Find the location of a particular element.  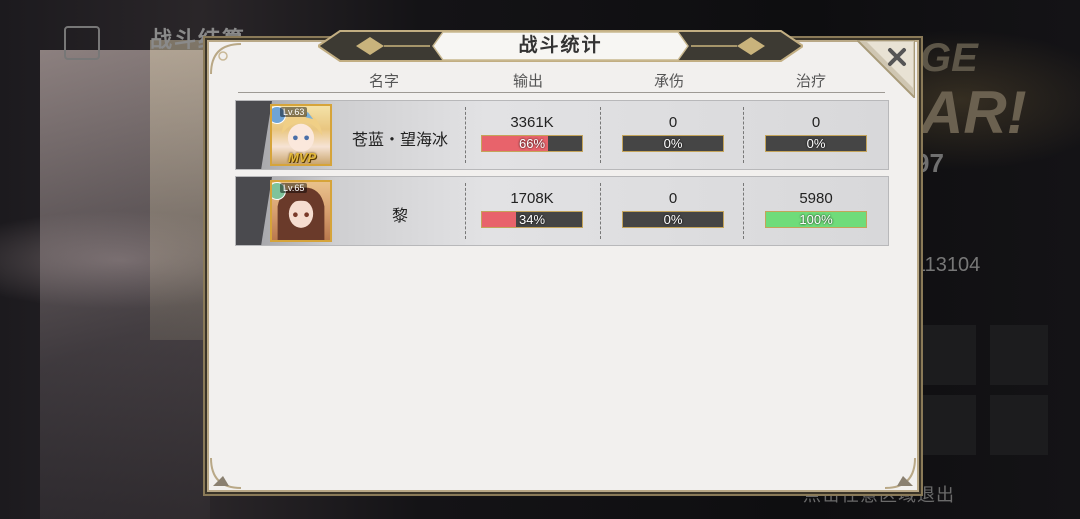

output-percent: 66% is located at coordinates (532, 143).